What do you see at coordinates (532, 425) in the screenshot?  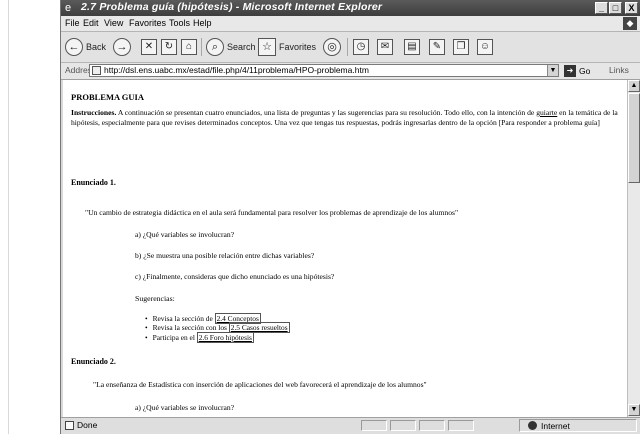 I see `globe-icon` at bounding box center [532, 425].